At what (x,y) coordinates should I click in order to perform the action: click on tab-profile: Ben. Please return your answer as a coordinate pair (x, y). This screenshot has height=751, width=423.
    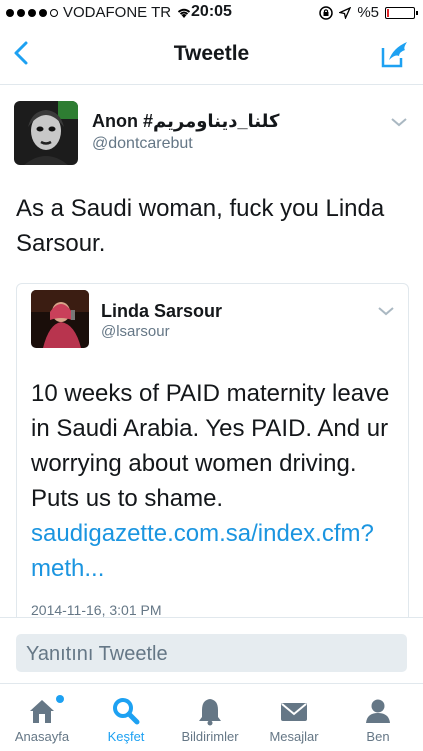
    Looking at the image, I should click on (378, 717).